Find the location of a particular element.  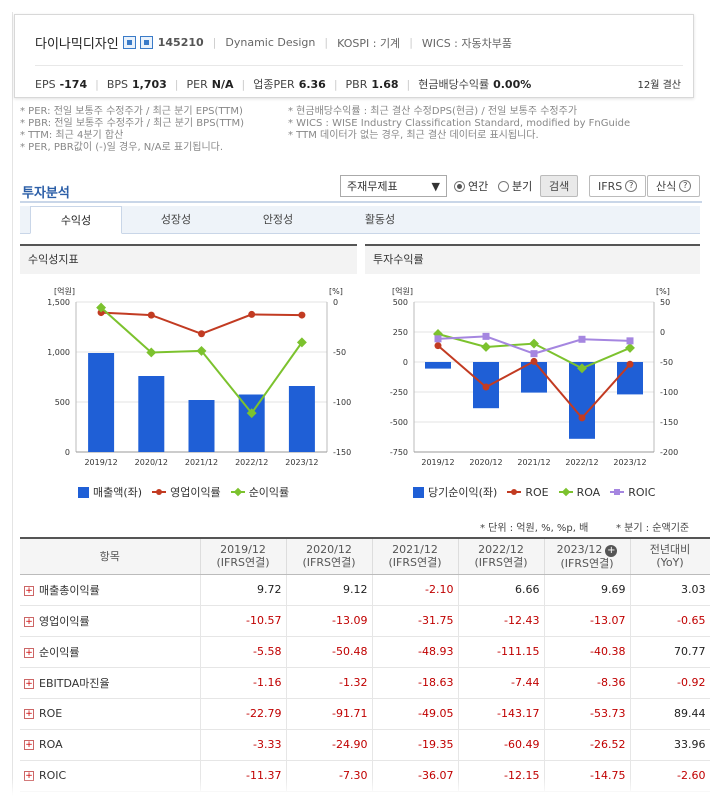

legend-item-net-income: 당기순이익(좌) is located at coordinates (455, 492).